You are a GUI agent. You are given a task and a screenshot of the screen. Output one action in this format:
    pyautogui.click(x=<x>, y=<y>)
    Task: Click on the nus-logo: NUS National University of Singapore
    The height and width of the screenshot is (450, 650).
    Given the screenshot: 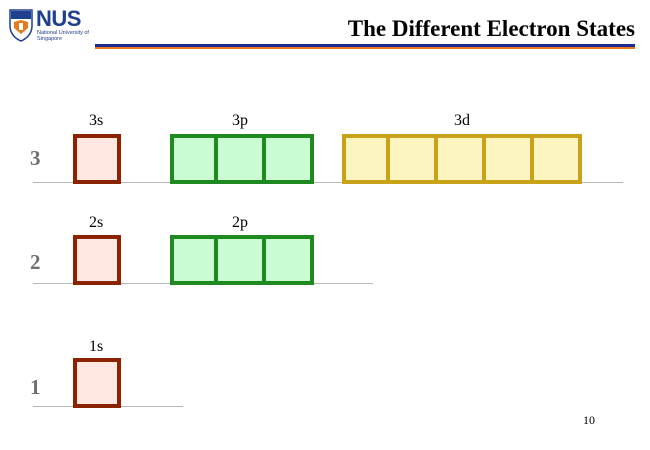 What is the action you would take?
    pyautogui.click(x=48, y=27)
    